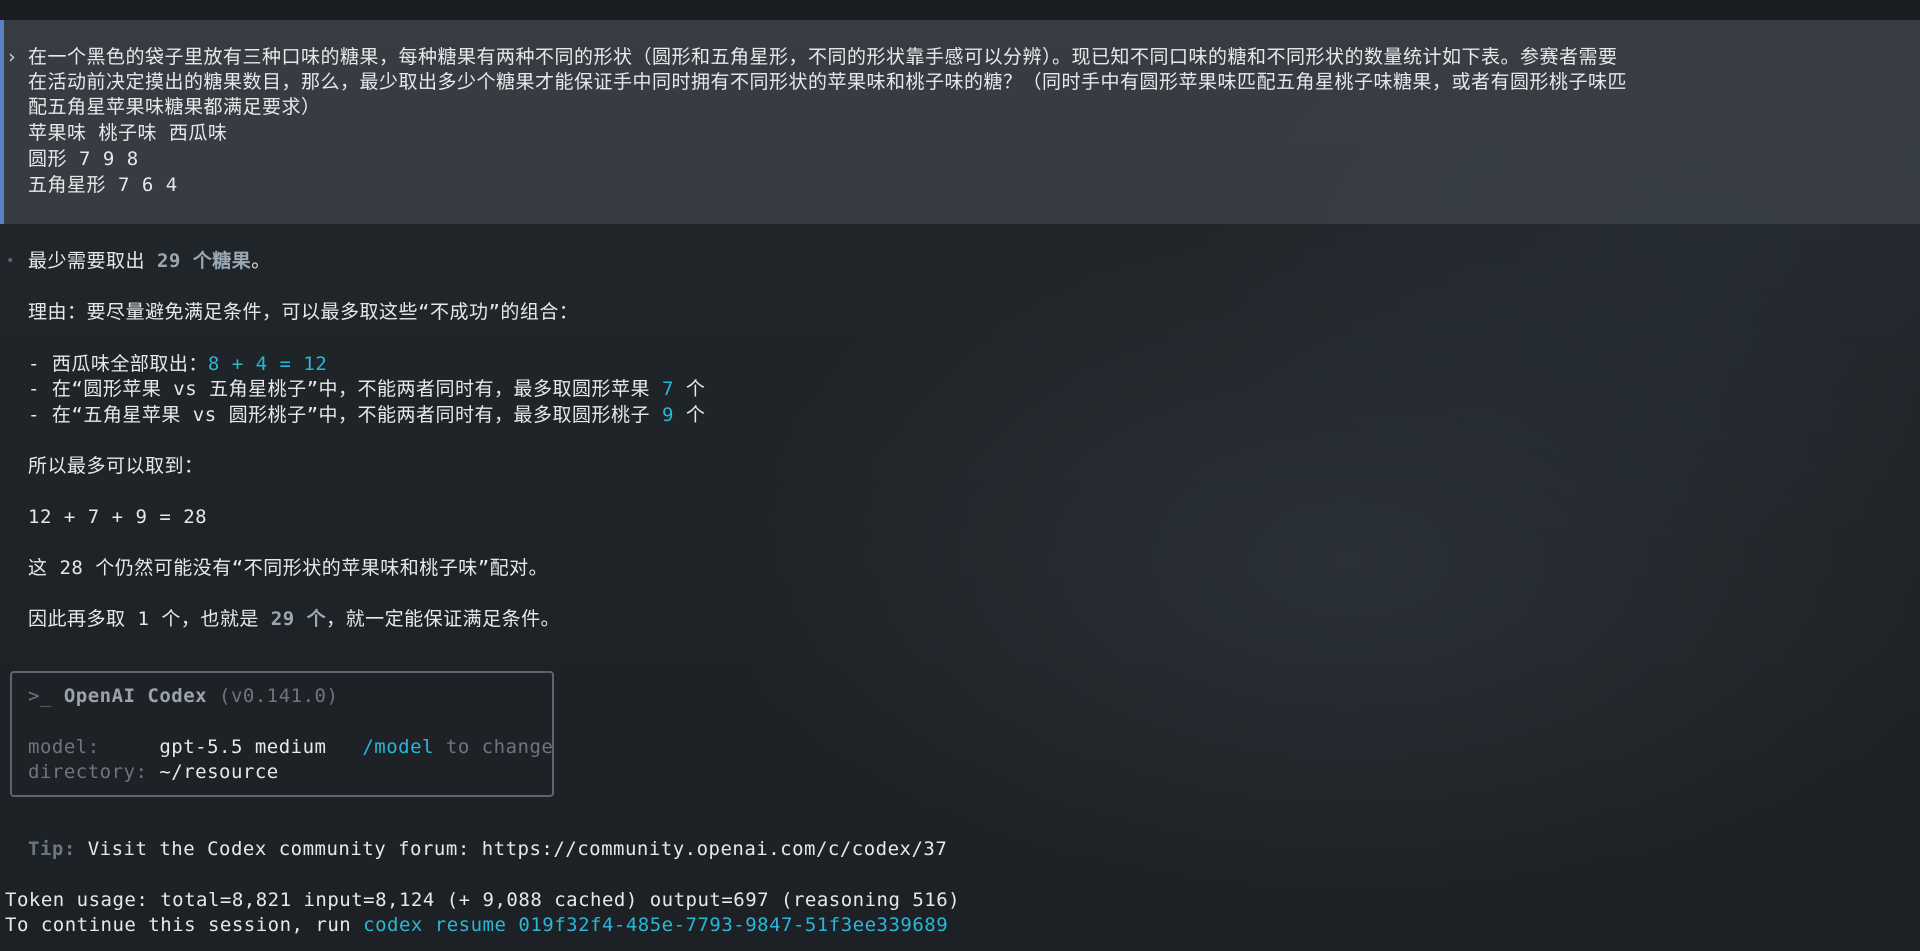  What do you see at coordinates (46, 696) in the screenshot?
I see `terminal-prompt-icon: >_` at bounding box center [46, 696].